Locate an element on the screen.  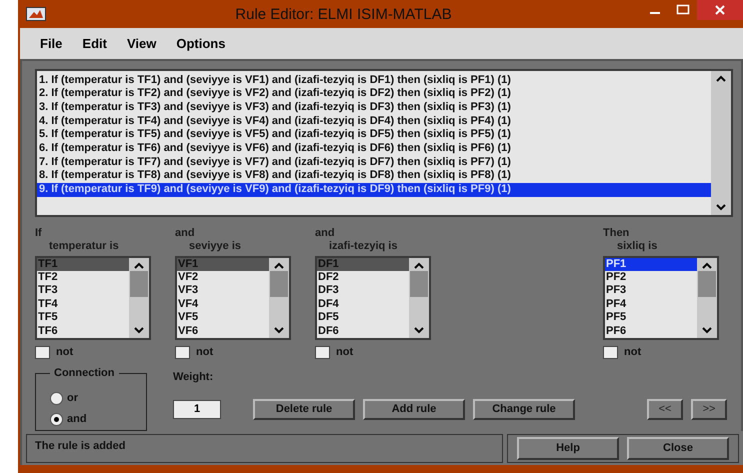
rule-item: 5. If (temperatur is TF5) and (seviyye is VF5) and (izafi-tezyiq is DF5) then (sixliq is PF5) (1) is located at coordinates (374, 135).